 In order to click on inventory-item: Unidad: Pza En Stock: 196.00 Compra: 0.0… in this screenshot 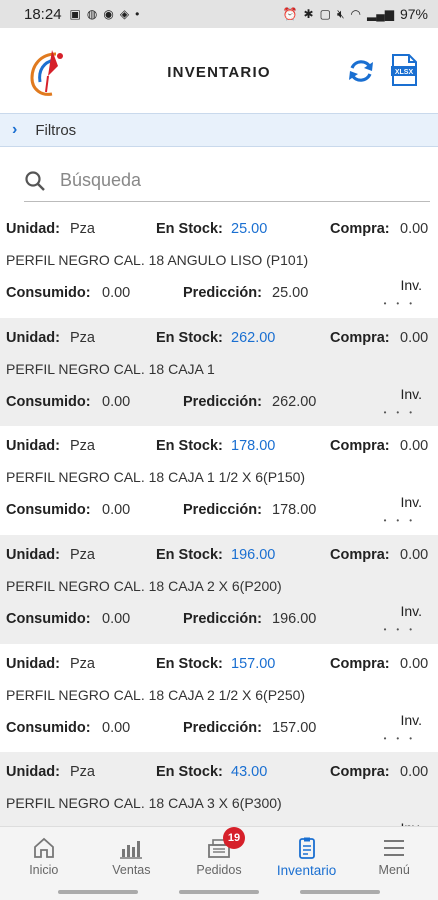, I will do `click(219, 589)`.